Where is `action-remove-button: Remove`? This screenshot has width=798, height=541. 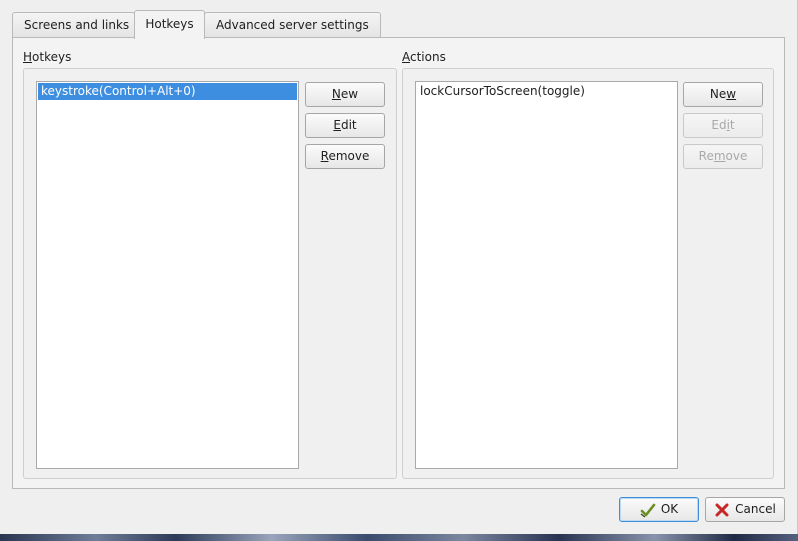 action-remove-button: Remove is located at coordinates (723, 156).